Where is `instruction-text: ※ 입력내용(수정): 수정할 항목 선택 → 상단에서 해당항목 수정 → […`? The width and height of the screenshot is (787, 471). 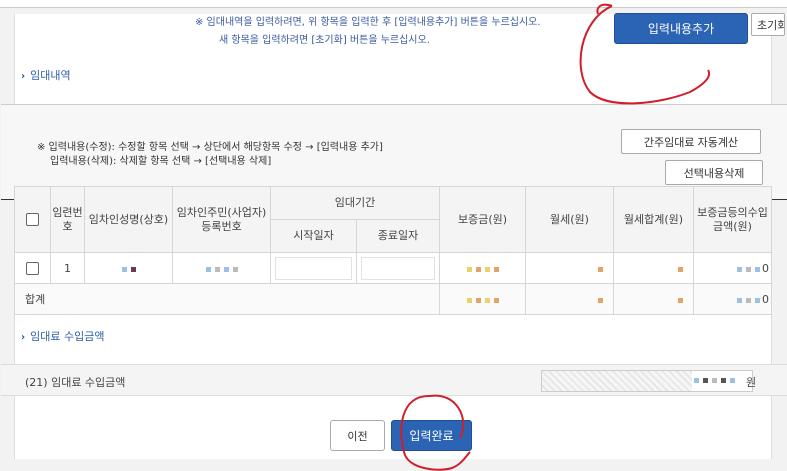
instruction-text: ※ 입력내용(수정): 수정할 항목 선택 → 상단에서 해당항목 수정 → [… is located at coordinates (210, 155).